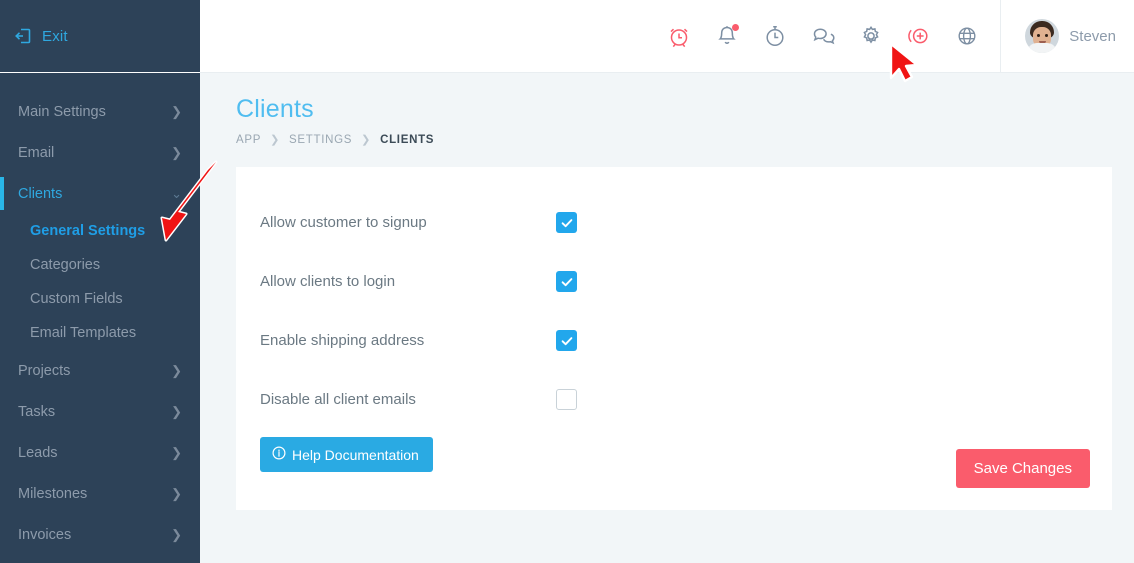 Image resolution: width=1134 pixels, height=563 pixels. I want to click on checkbox-allow-customer-signup, so click(566, 222).